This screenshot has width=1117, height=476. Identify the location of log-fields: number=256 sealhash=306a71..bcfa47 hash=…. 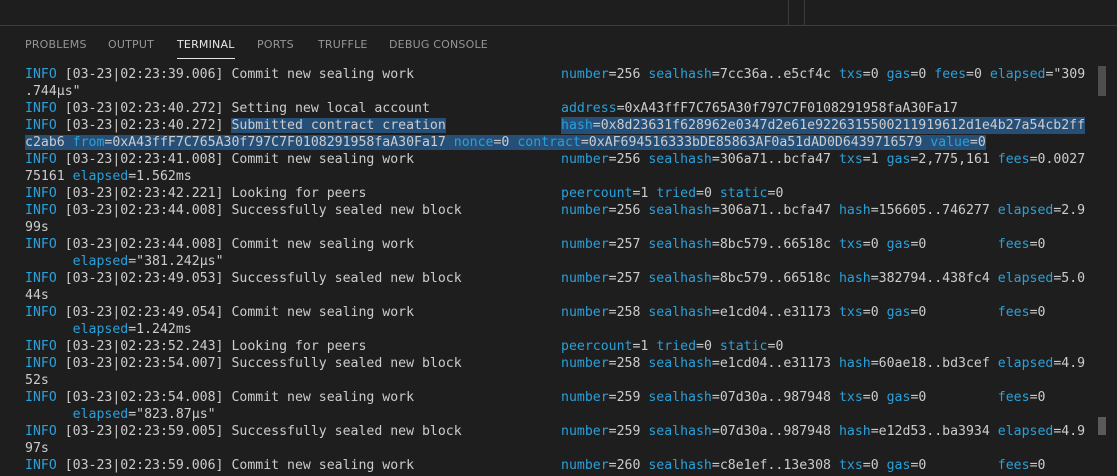
(823, 210).